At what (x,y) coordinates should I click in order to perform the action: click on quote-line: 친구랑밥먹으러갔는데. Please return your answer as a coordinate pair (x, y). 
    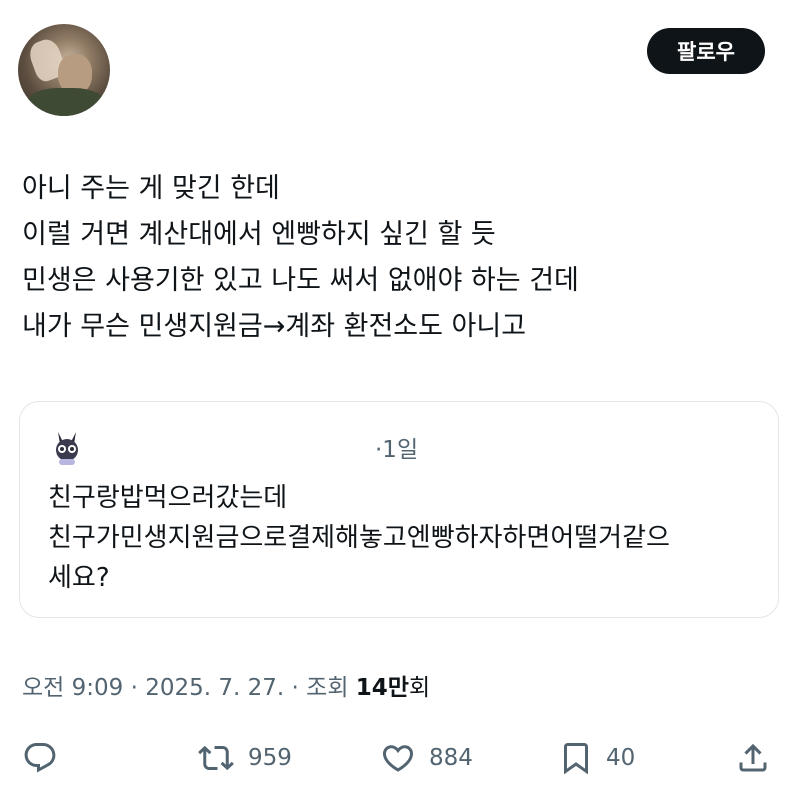
    Looking at the image, I should click on (168, 498).